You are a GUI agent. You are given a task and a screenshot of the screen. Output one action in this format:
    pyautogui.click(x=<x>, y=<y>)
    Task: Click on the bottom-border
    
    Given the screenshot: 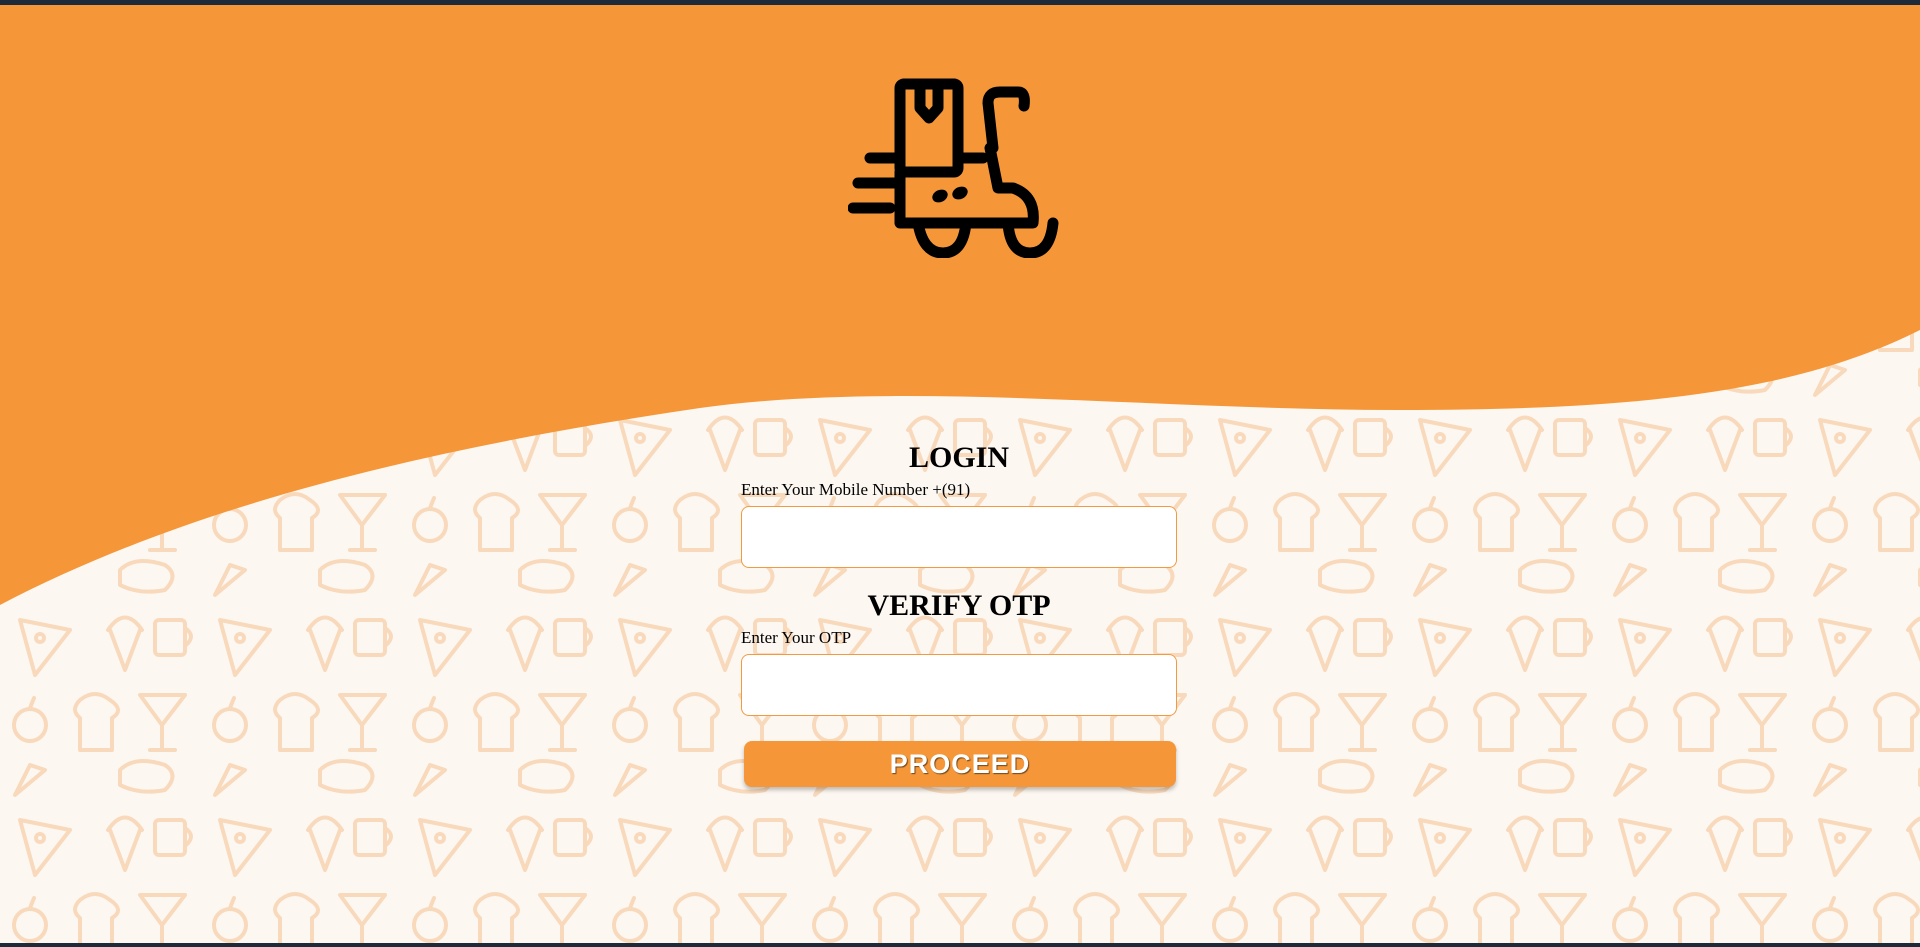 What is the action you would take?
    pyautogui.click(x=960, y=945)
    